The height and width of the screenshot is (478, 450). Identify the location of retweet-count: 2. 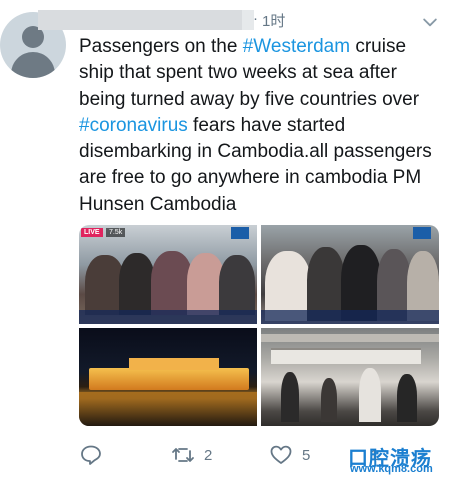
(208, 455).